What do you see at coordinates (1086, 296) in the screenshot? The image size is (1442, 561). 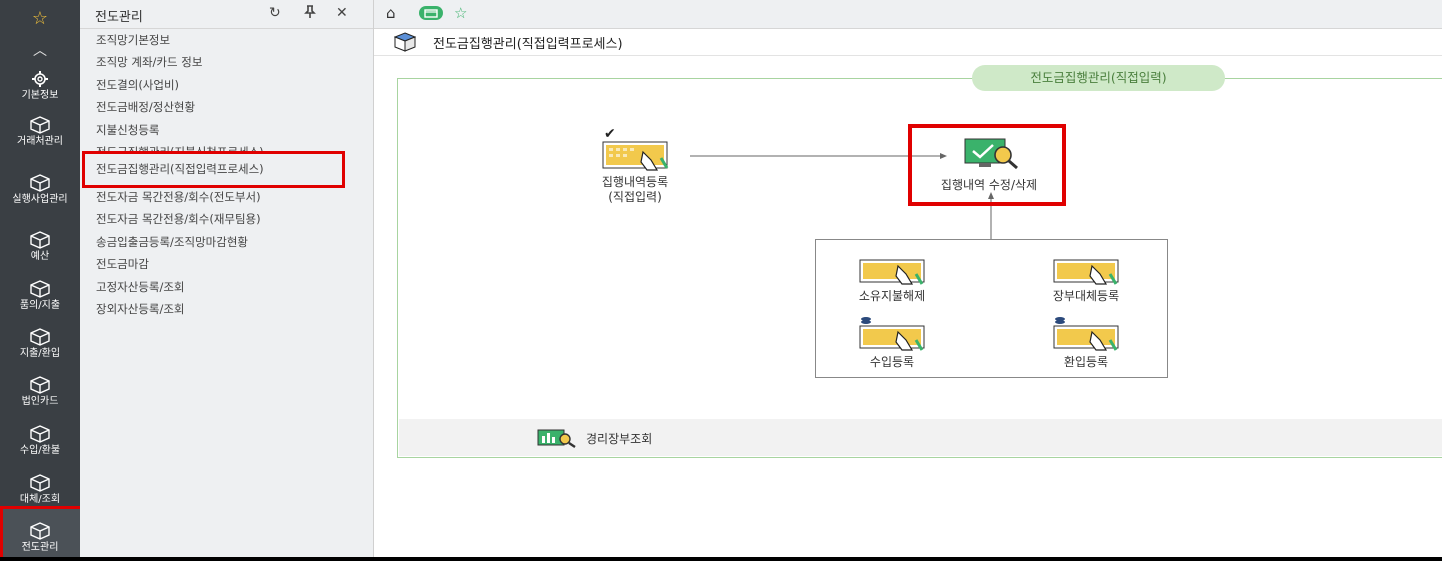 I see `node-caption: 장부대체등록` at bounding box center [1086, 296].